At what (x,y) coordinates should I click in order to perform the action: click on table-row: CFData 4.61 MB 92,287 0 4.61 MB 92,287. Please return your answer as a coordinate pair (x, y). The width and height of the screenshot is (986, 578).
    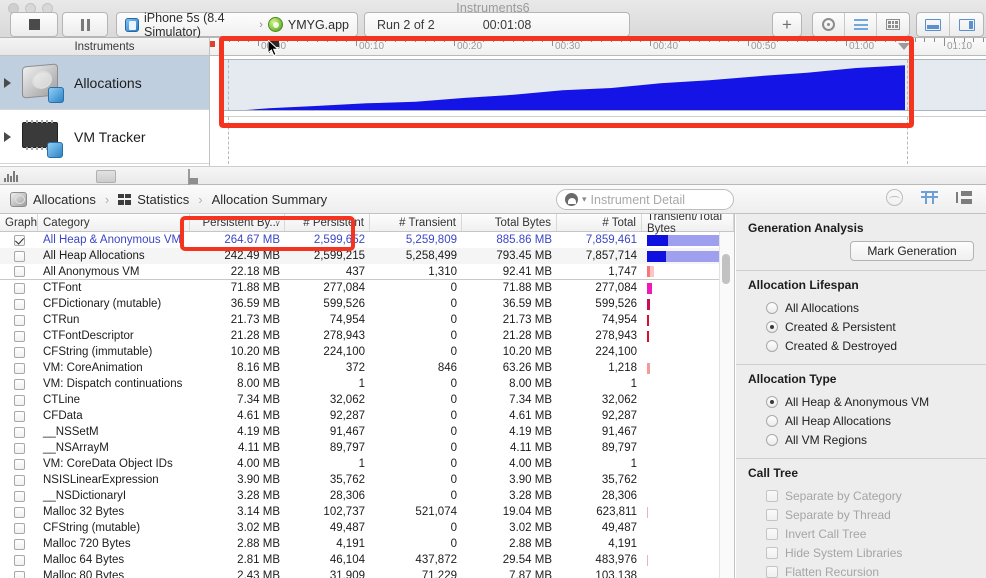
    Looking at the image, I should click on (367, 416).